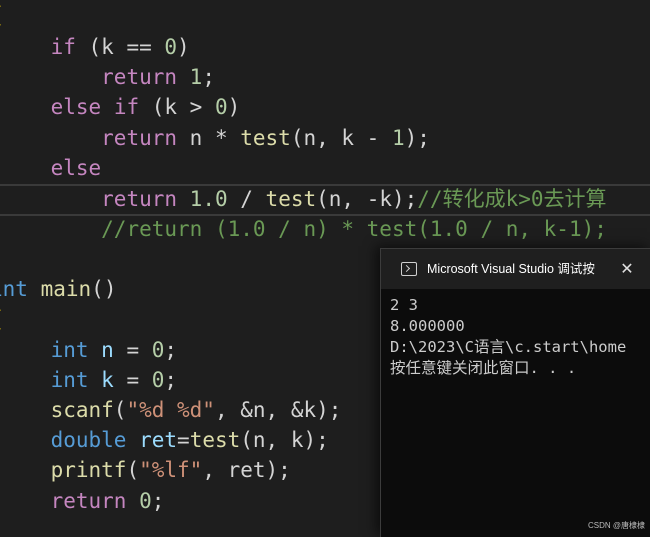 Image resolution: width=650 pixels, height=537 pixels. Describe the element at coordinates (170, 470) in the screenshot. I see `code-line: printf("%lf", ret);` at that location.